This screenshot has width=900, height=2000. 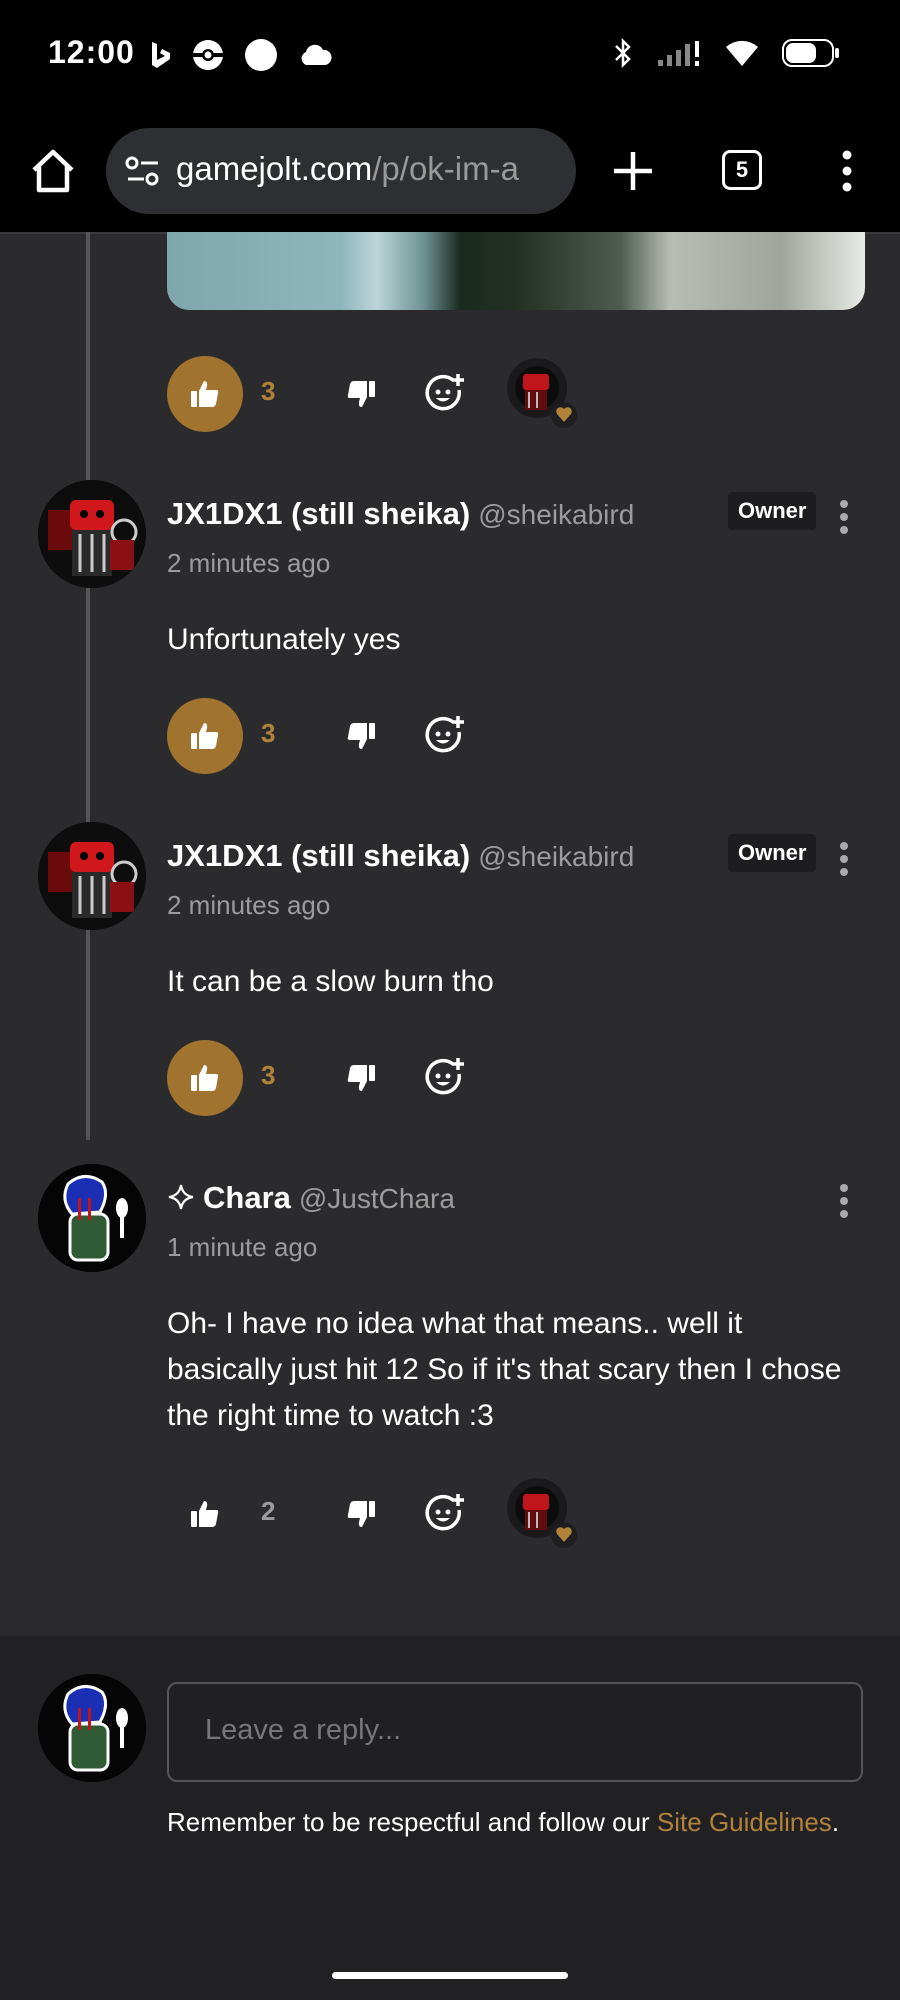 What do you see at coordinates (450, 55) in the screenshot?
I see `status-bar: 12:00` at bounding box center [450, 55].